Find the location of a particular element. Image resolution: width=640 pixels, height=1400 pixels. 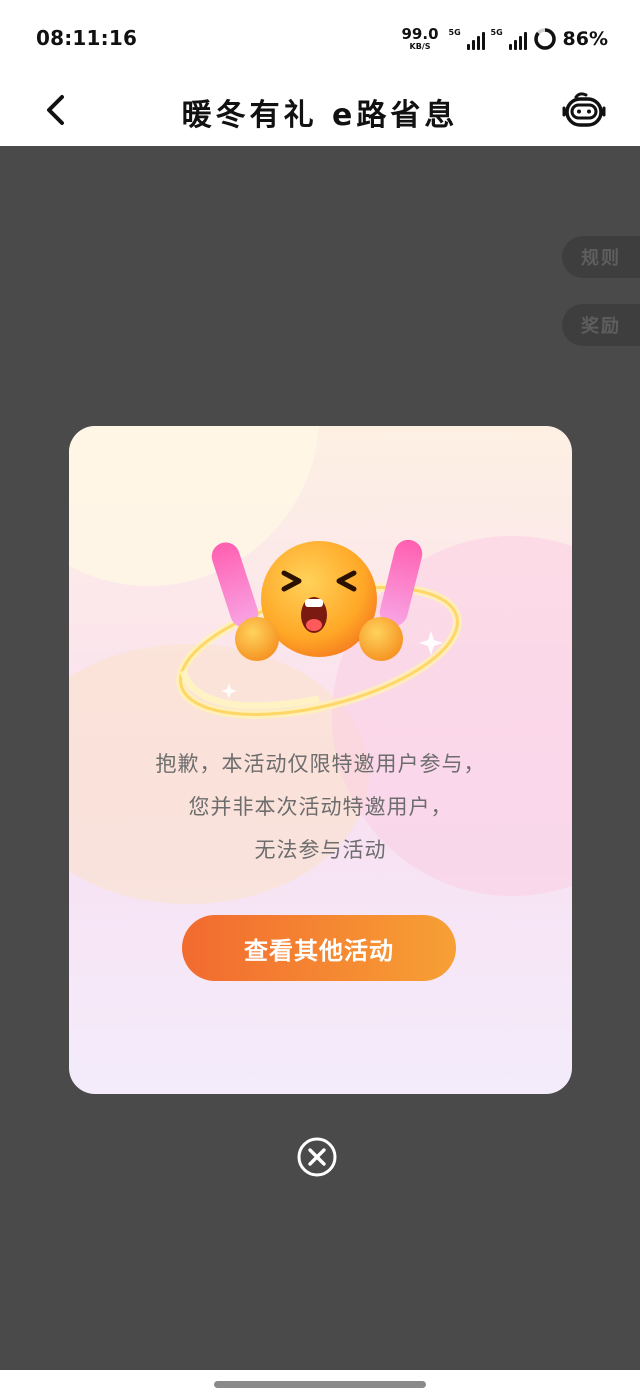

robot-assistant-icon is located at coordinates (584, 109).